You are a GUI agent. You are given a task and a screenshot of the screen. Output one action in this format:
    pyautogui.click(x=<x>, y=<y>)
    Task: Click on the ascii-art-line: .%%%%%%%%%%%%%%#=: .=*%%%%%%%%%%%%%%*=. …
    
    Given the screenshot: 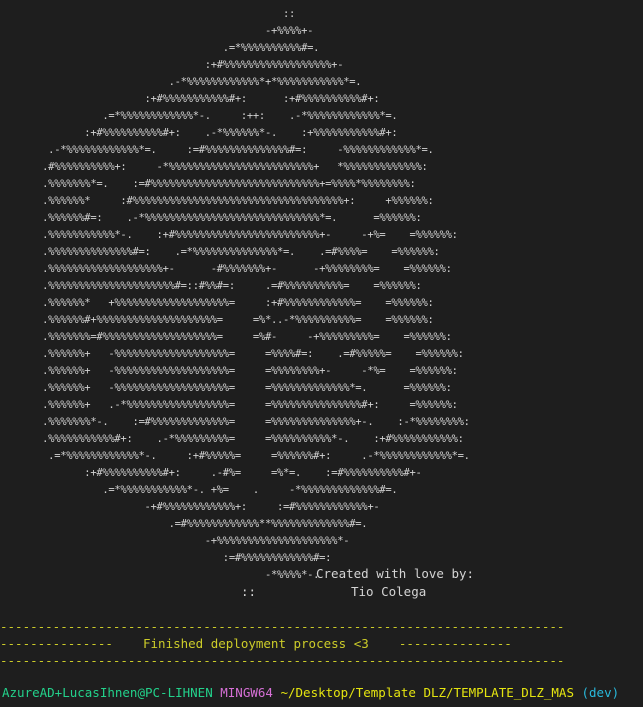 What is the action you would take?
    pyautogui.click(x=220, y=252)
    